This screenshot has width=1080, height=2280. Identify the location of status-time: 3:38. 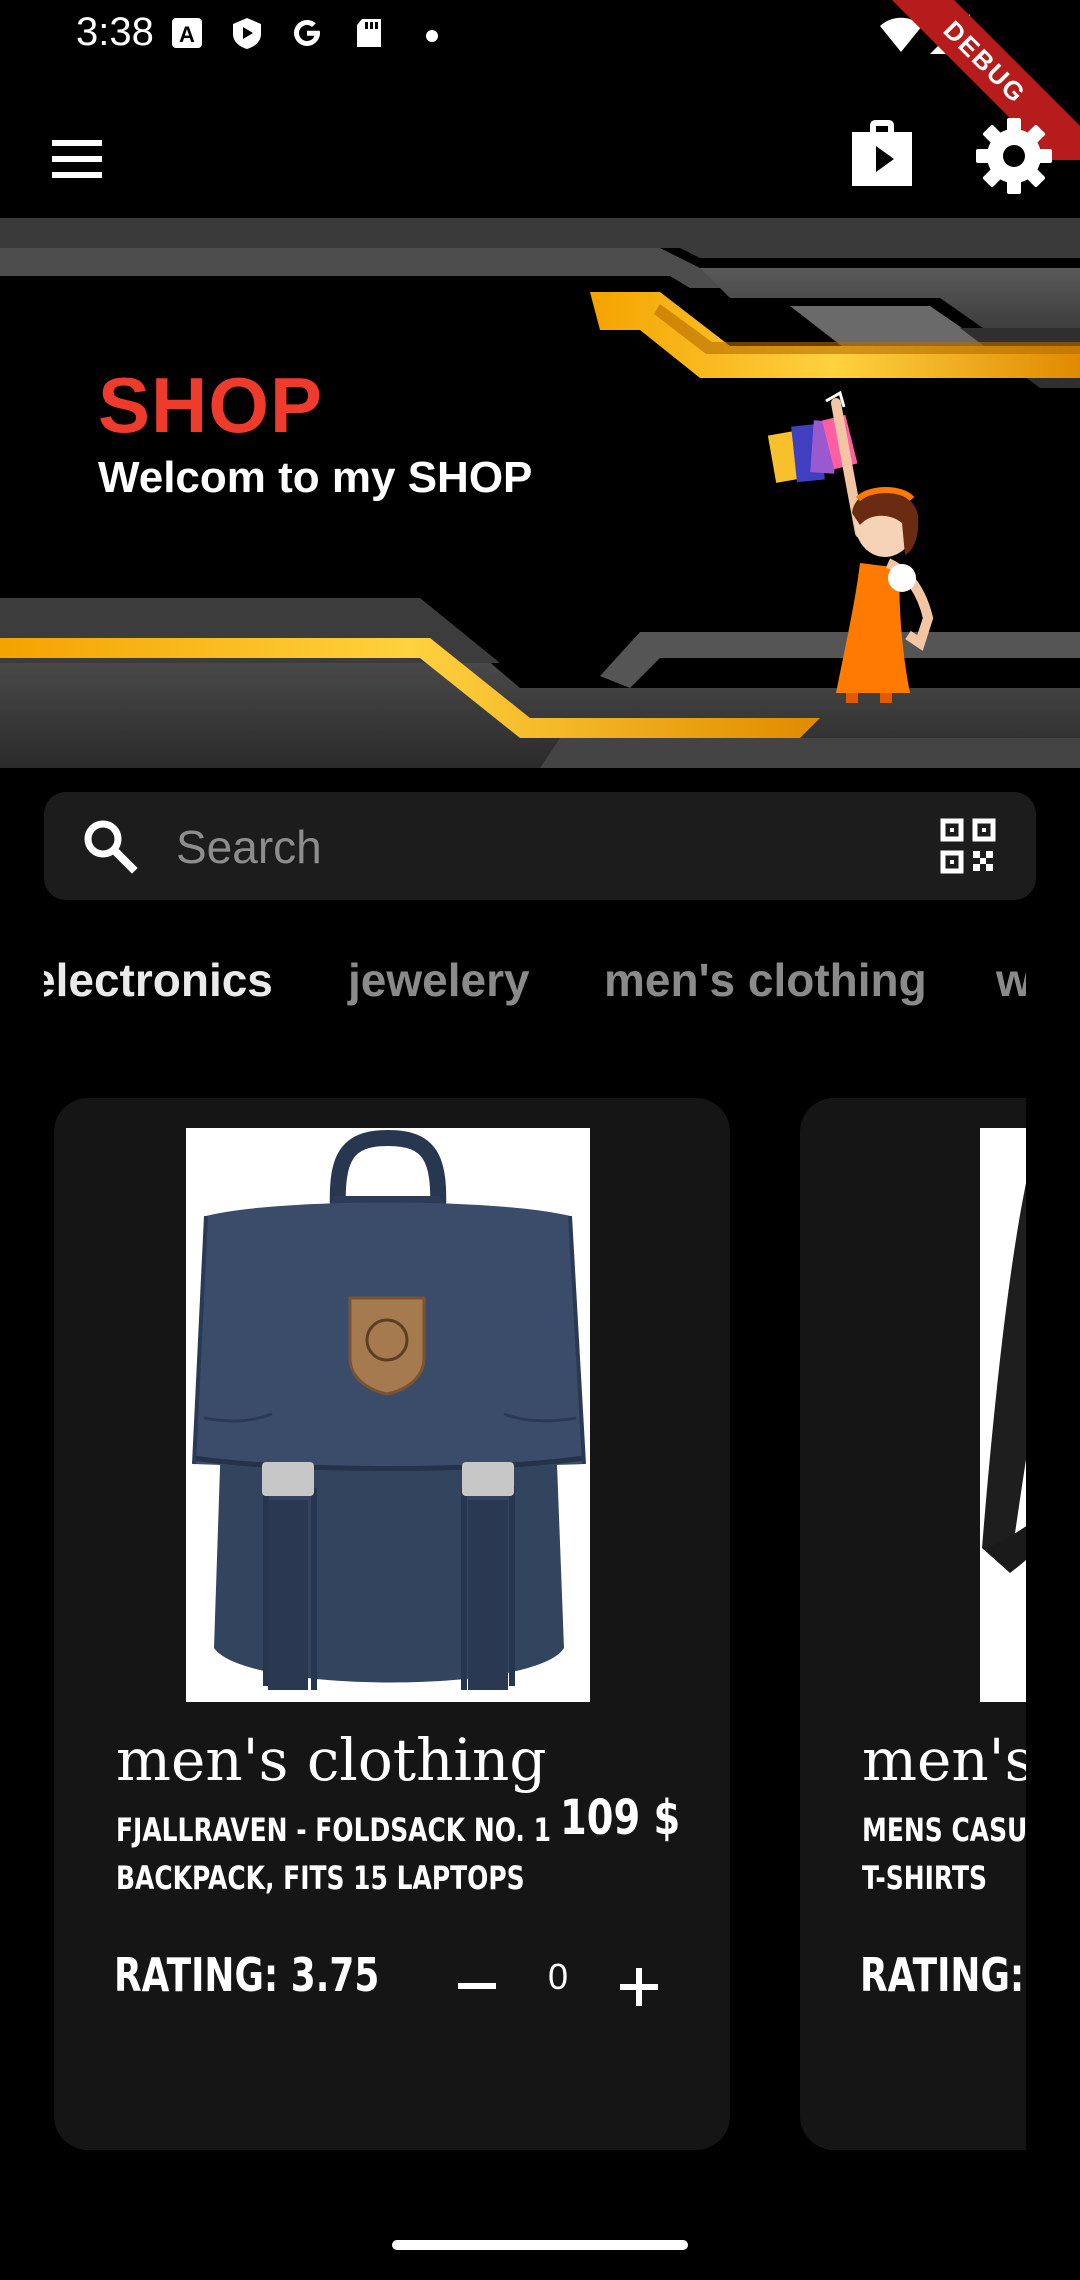
(115, 32).